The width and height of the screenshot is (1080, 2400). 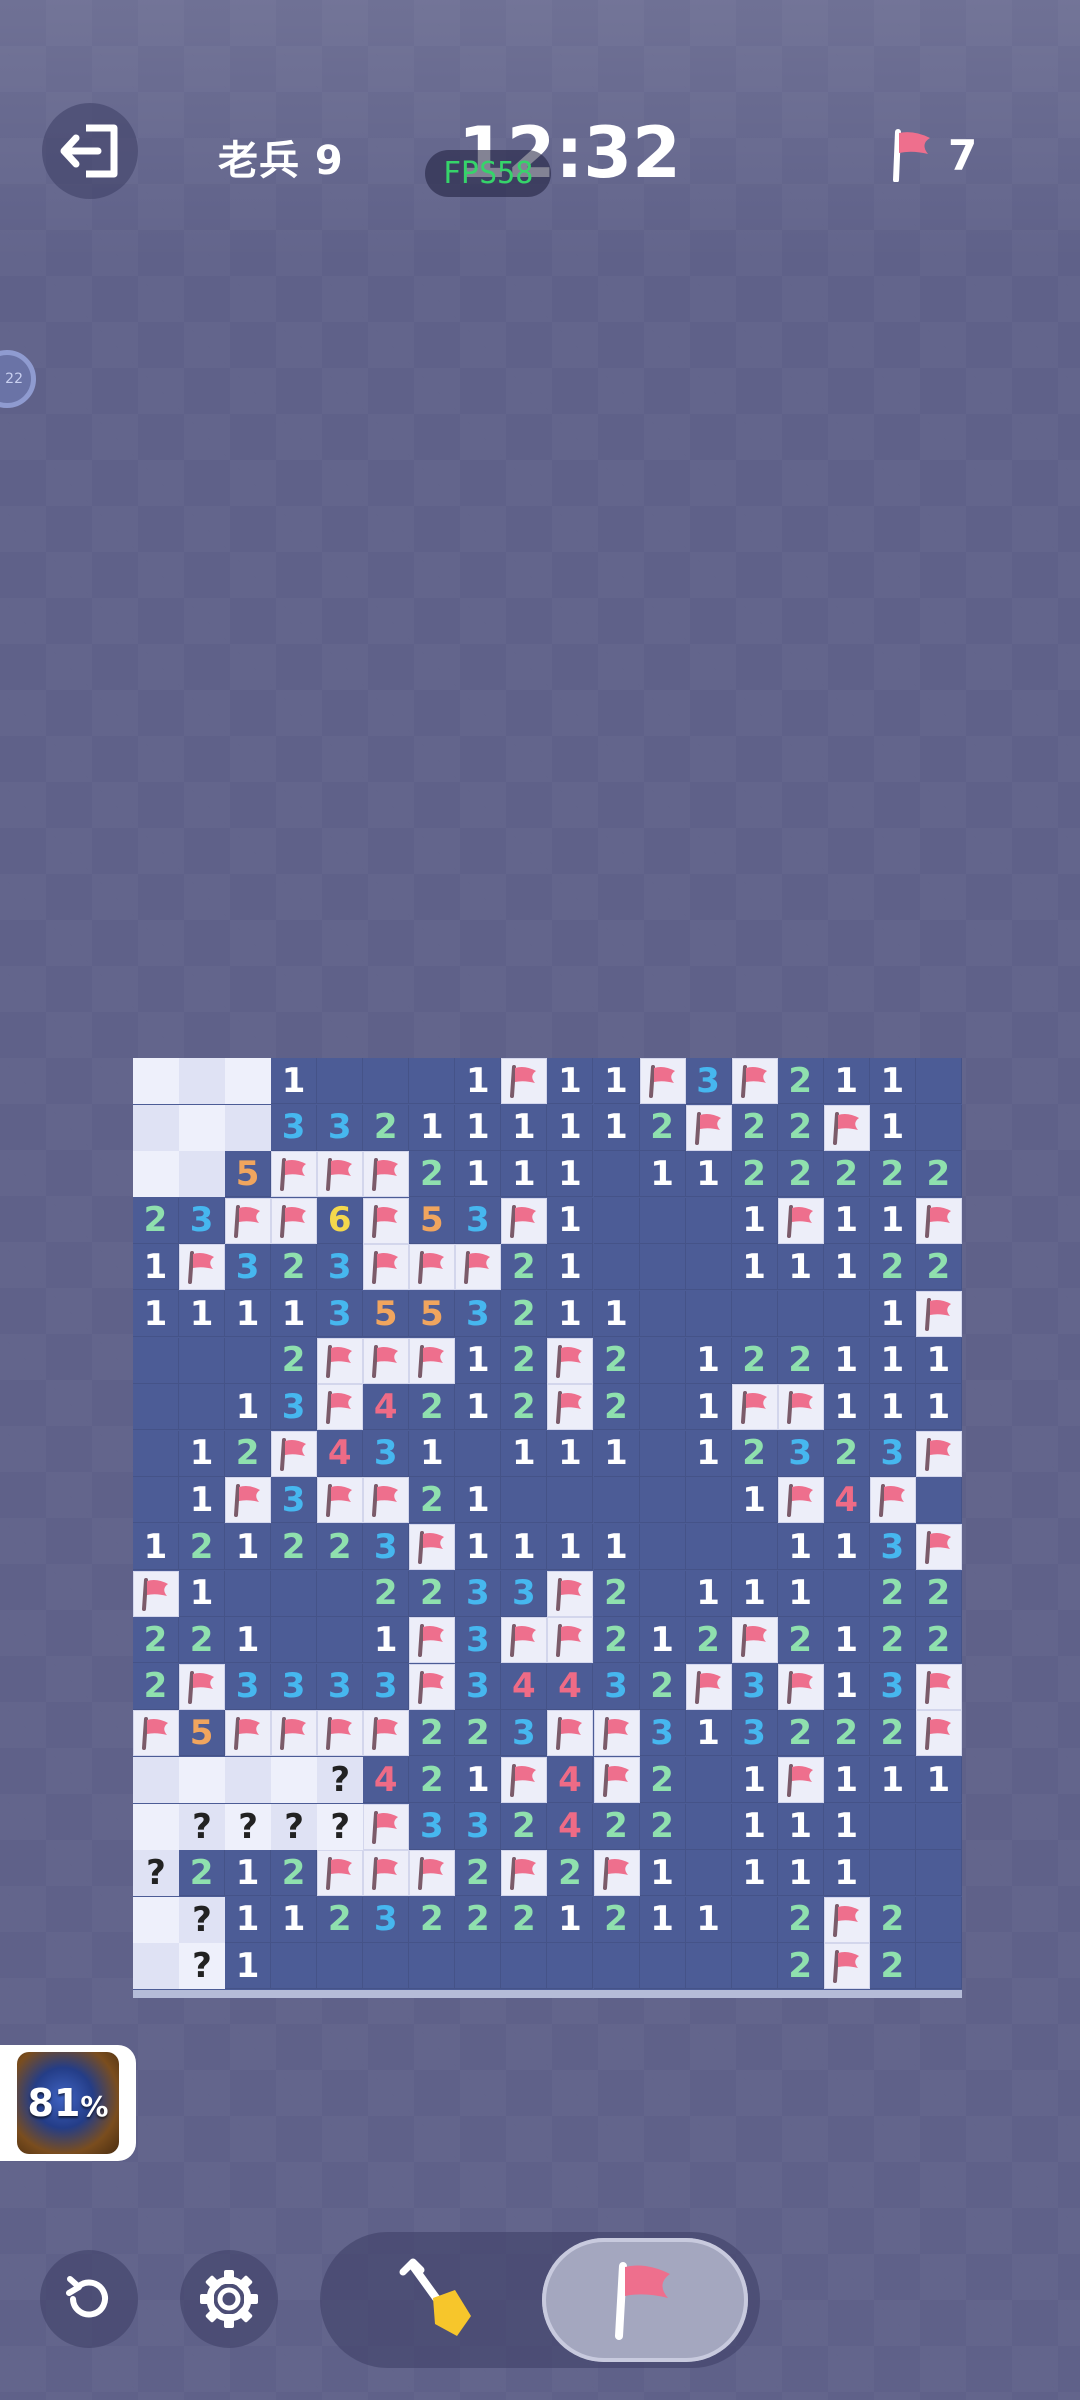 I want to click on side-badge: 22, so click(x=18, y=379).